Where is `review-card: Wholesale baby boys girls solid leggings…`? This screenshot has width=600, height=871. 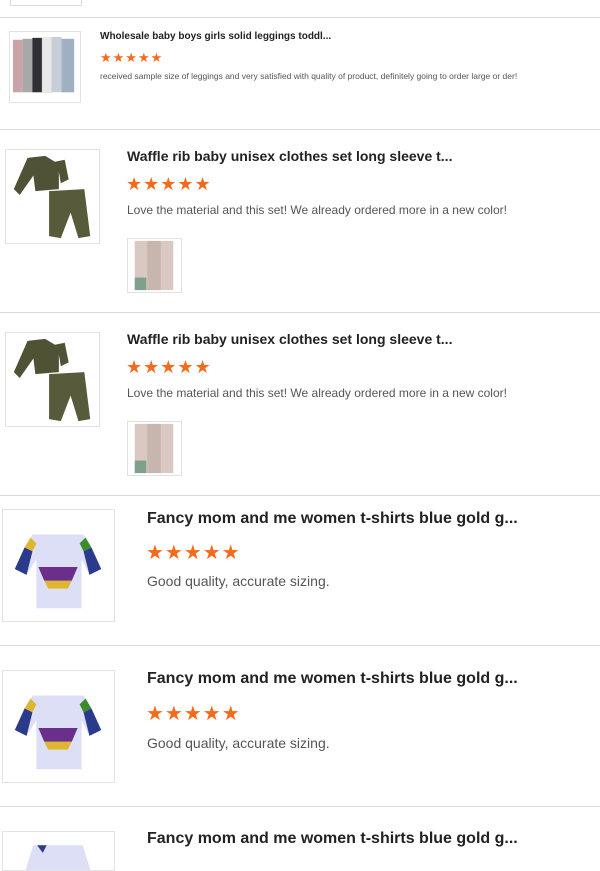
review-card: Wholesale baby boys girls solid leggings… is located at coordinates (300, 73).